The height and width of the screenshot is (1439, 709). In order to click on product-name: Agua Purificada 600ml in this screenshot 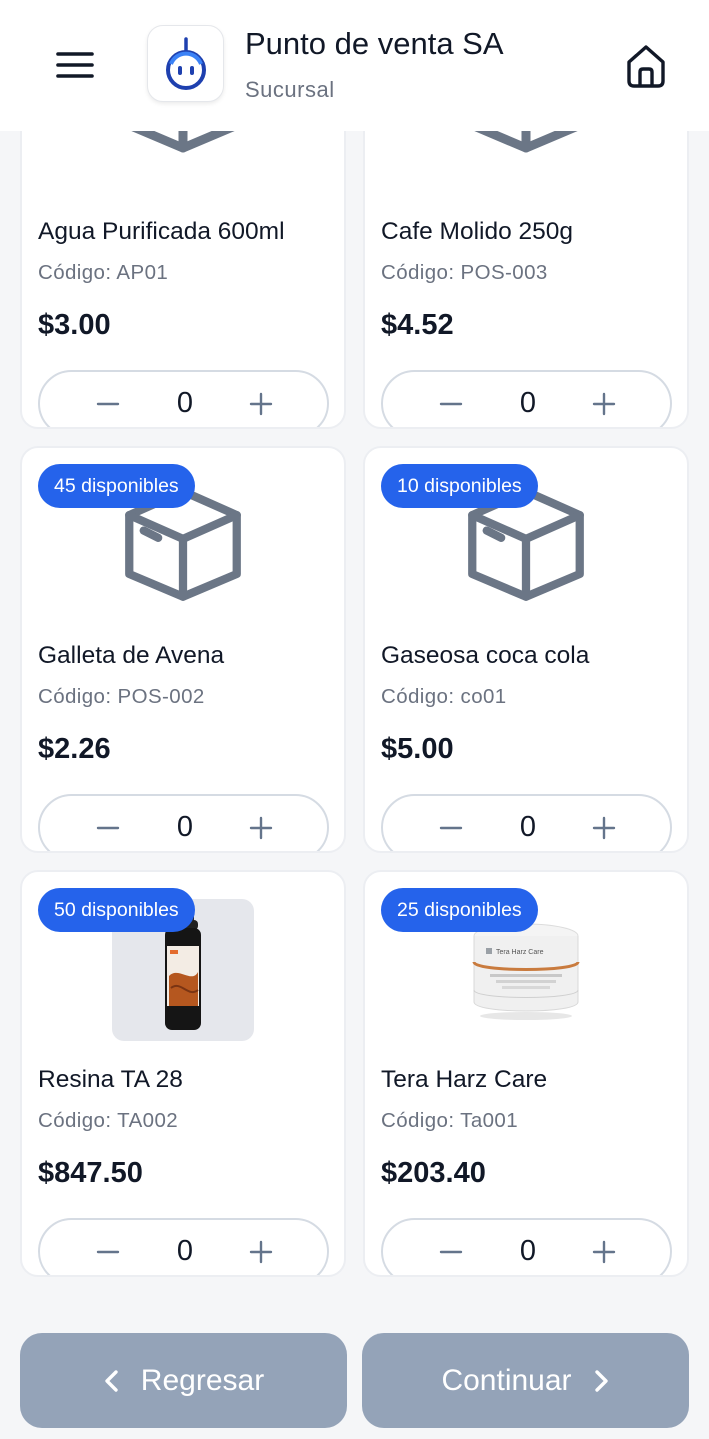, I will do `click(161, 231)`.